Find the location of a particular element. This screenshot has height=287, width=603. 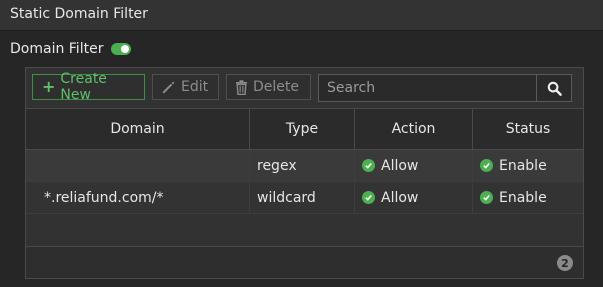

plus-icon: + is located at coordinates (49, 86).